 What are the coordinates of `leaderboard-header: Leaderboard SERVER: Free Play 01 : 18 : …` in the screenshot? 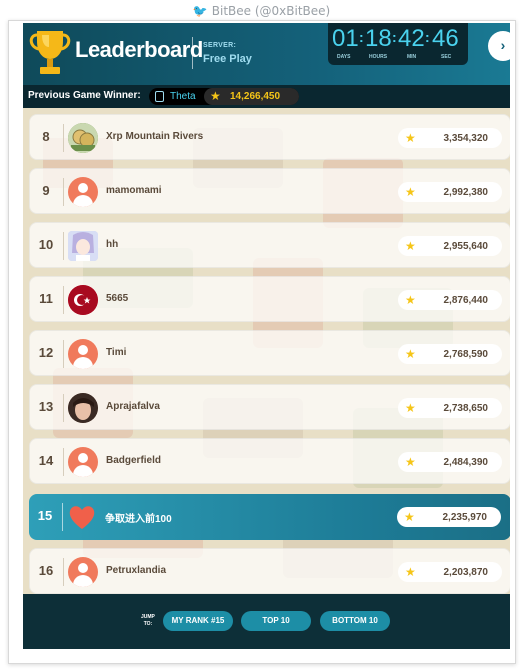 It's located at (269, 54).